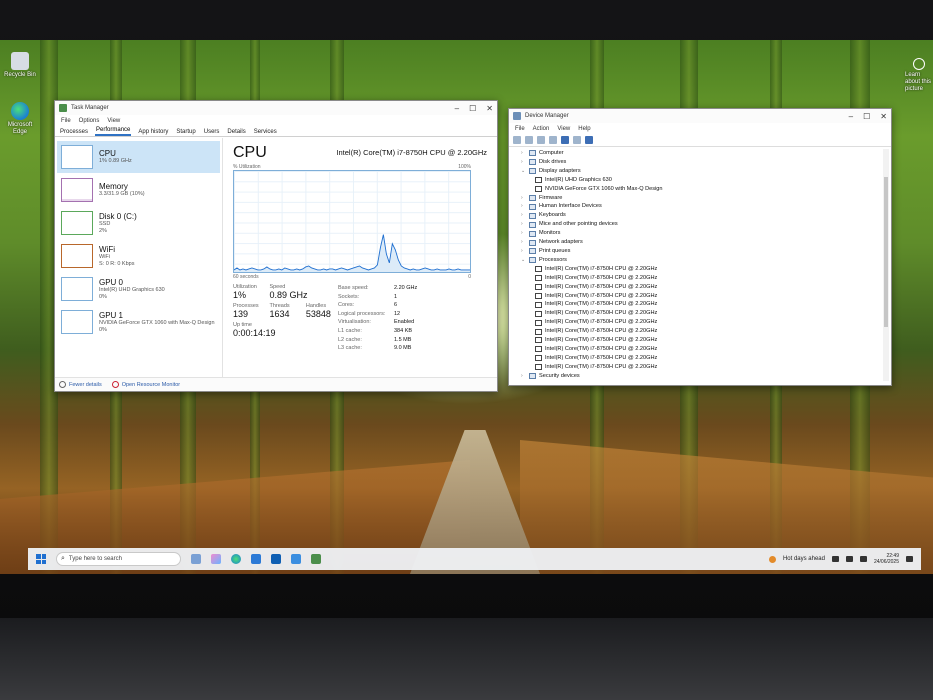 The height and width of the screenshot is (700, 933). I want to click on tab-processes: Processes, so click(74, 132).